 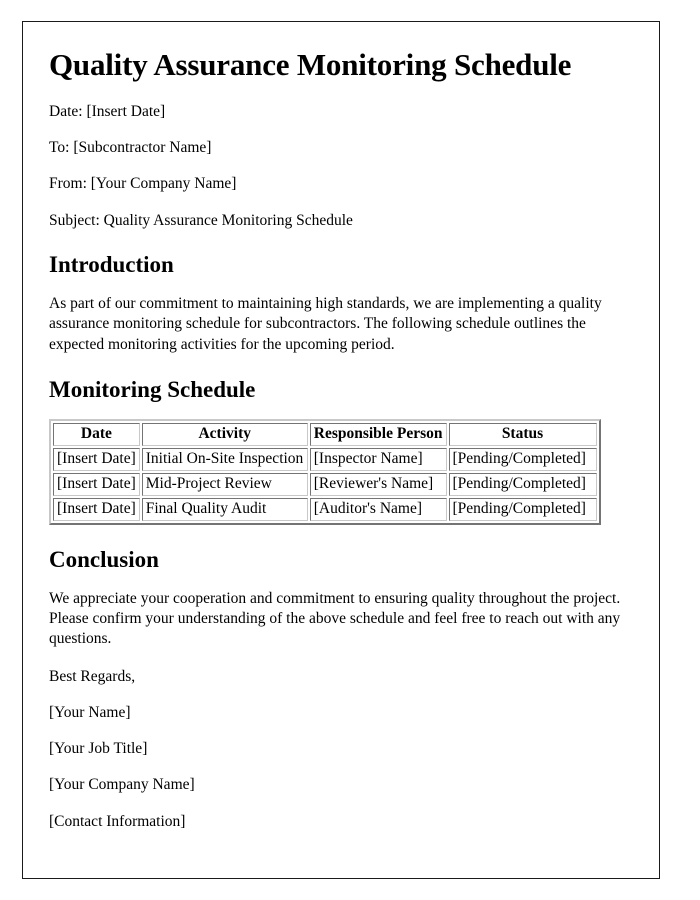 I want to click on section-heading-introduction: Introduction, so click(x=111, y=264).